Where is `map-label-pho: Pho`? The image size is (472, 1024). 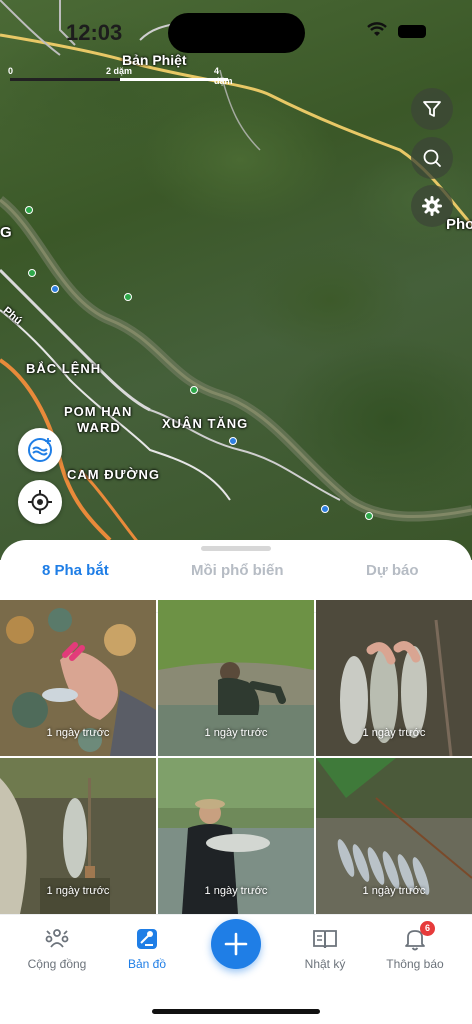 map-label-pho: Pho is located at coordinates (459, 224).